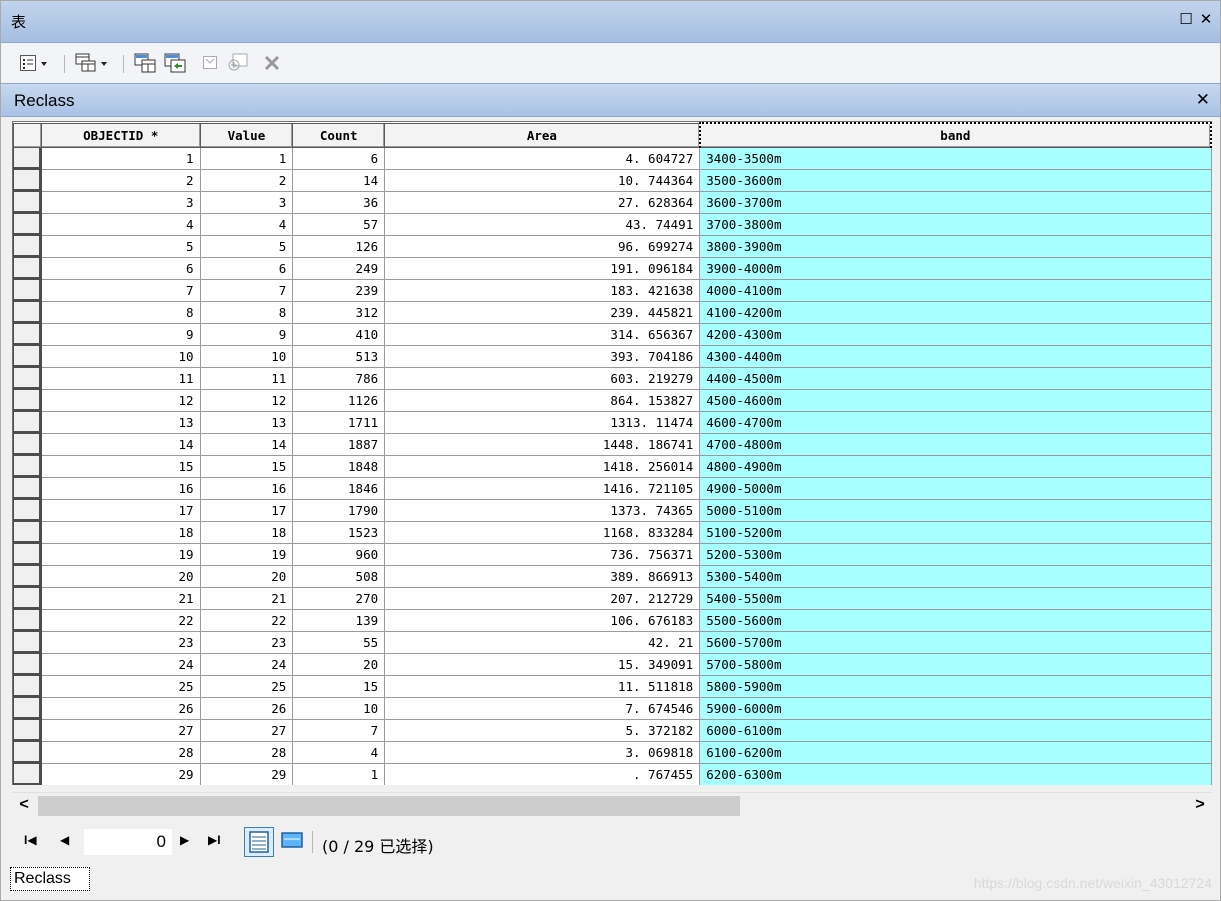  I want to click on cell-area: 603. 219279, so click(542, 378).